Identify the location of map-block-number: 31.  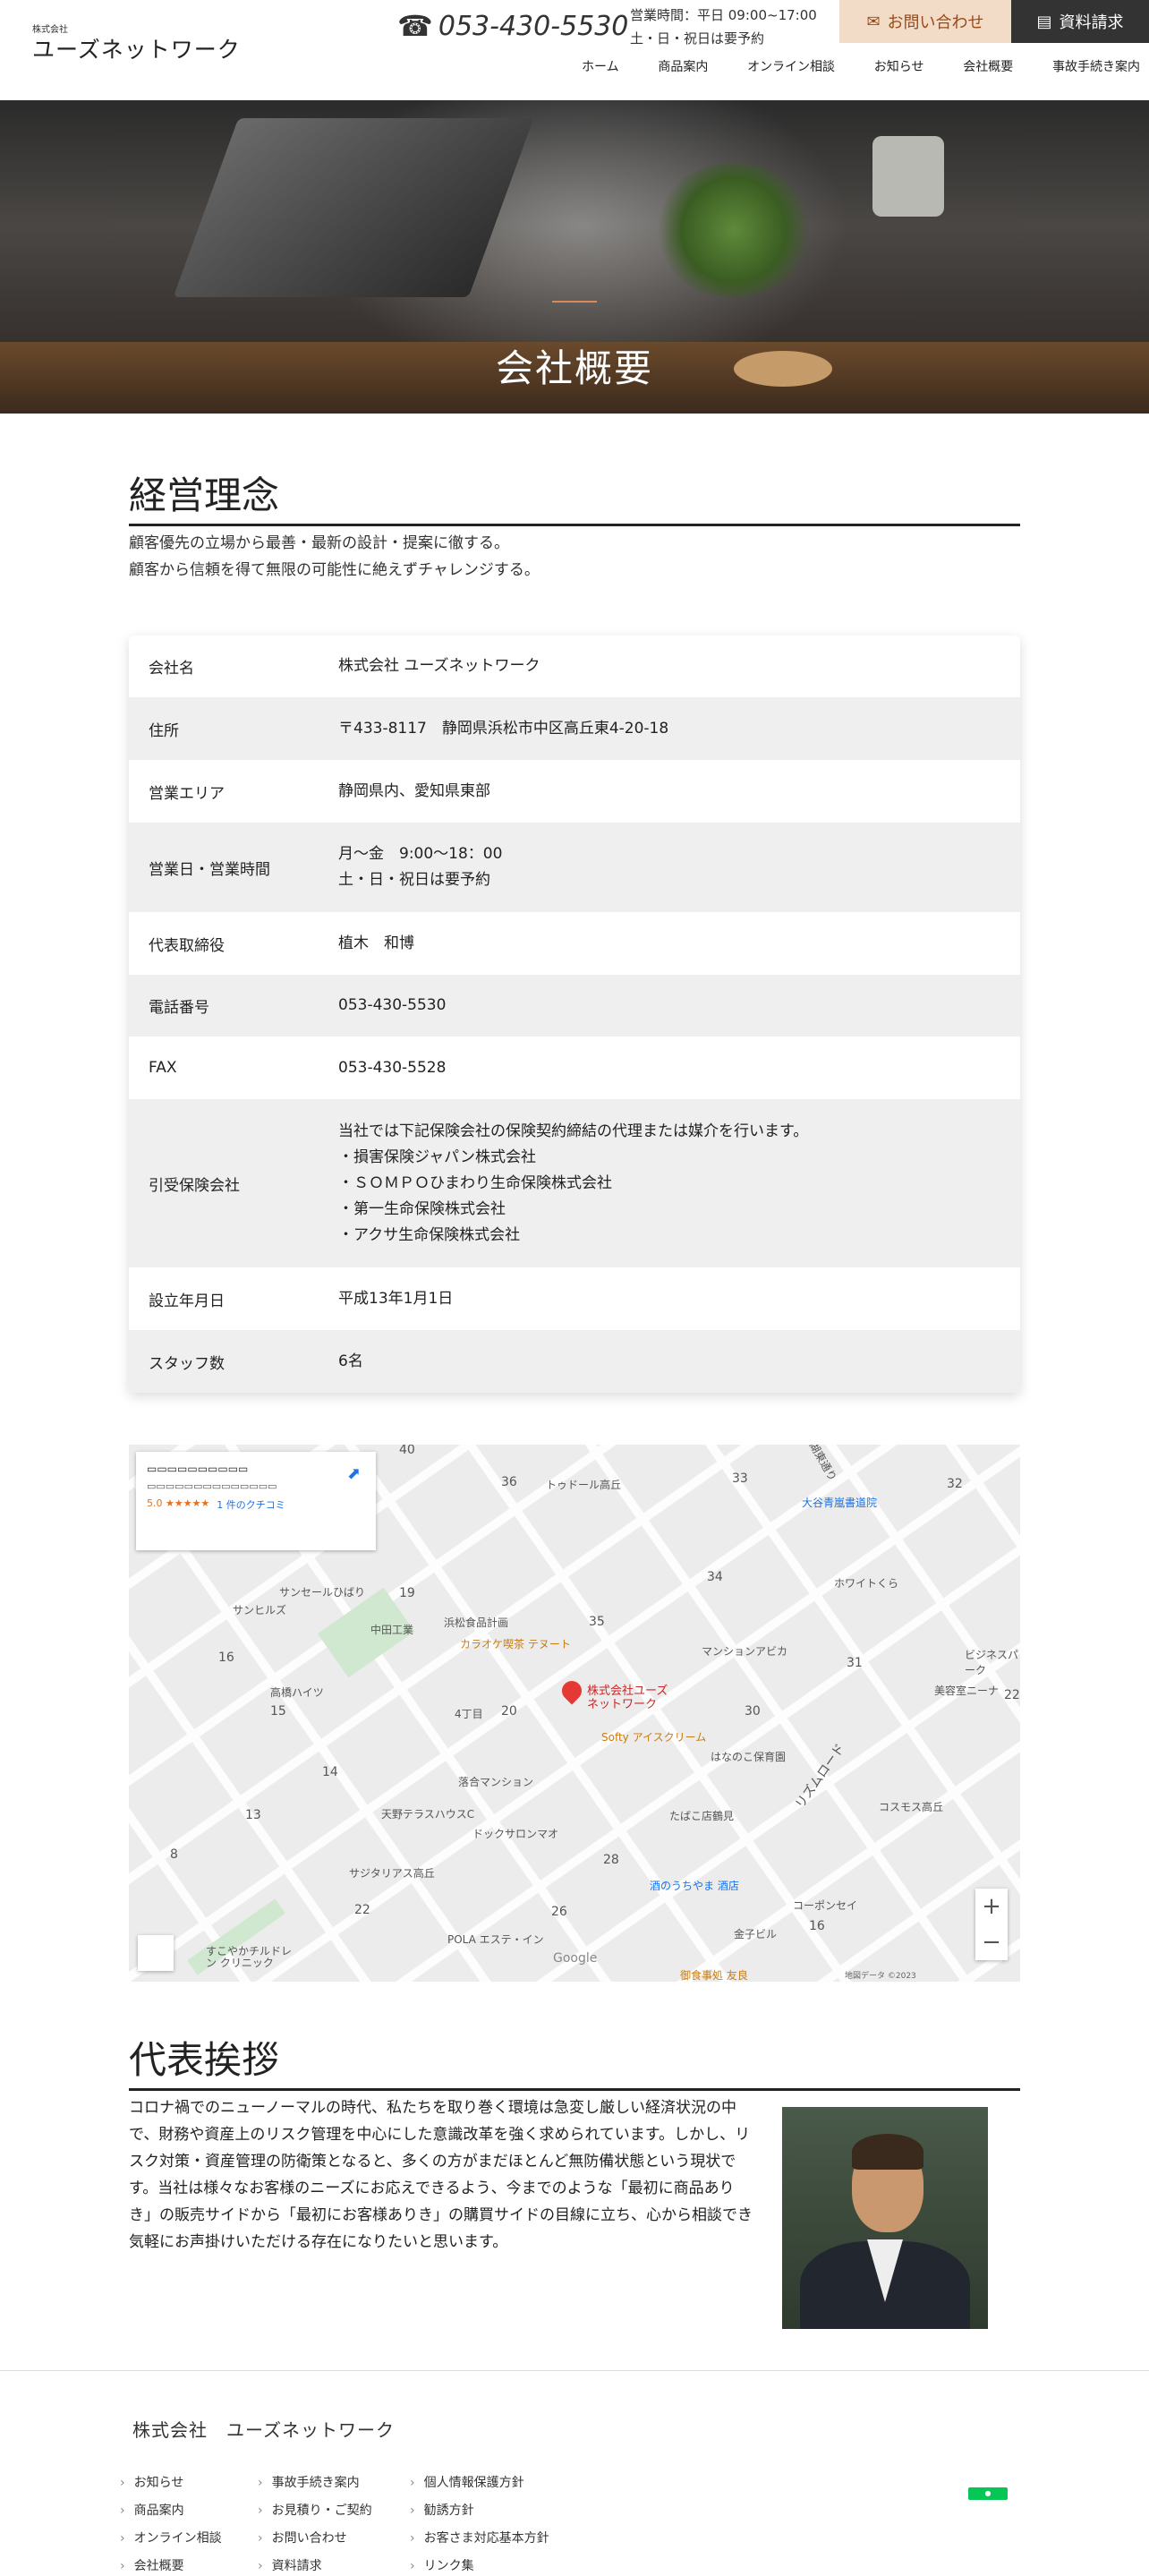
(855, 1663).